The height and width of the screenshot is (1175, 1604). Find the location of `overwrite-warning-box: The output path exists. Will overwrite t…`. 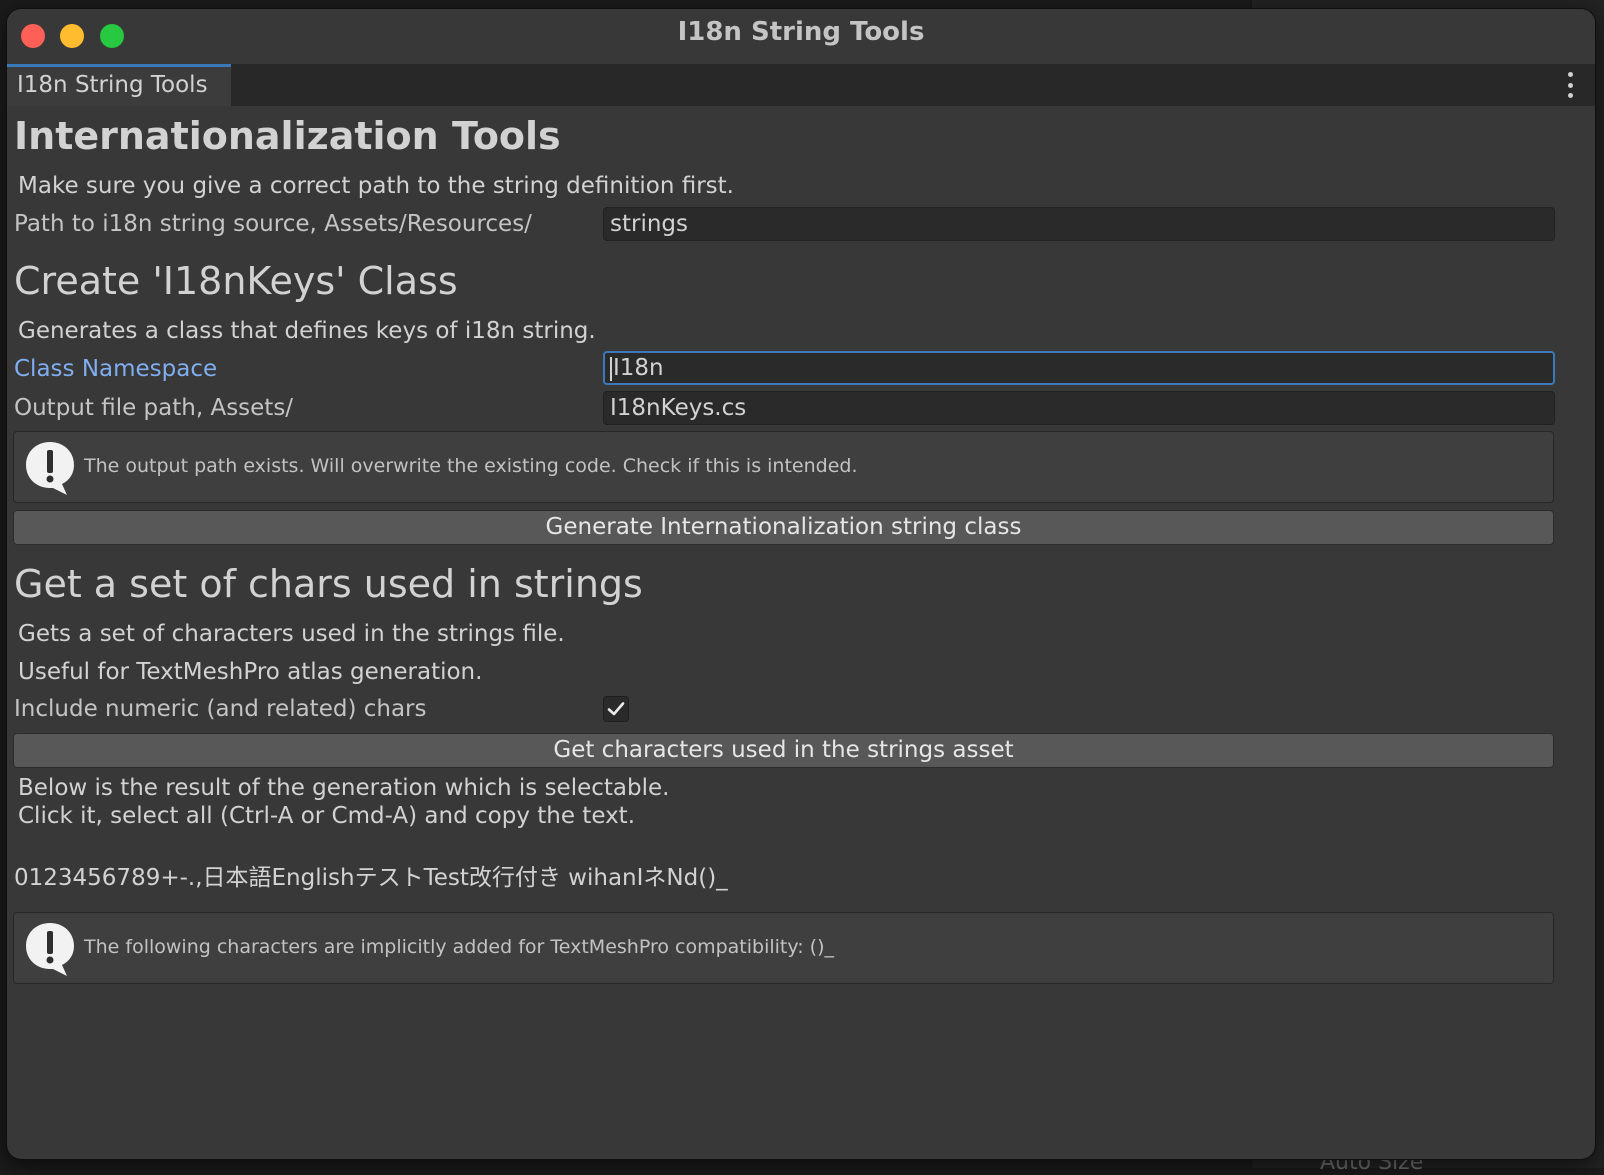

overwrite-warning-box: The output path exists. Will overwrite t… is located at coordinates (783, 467).